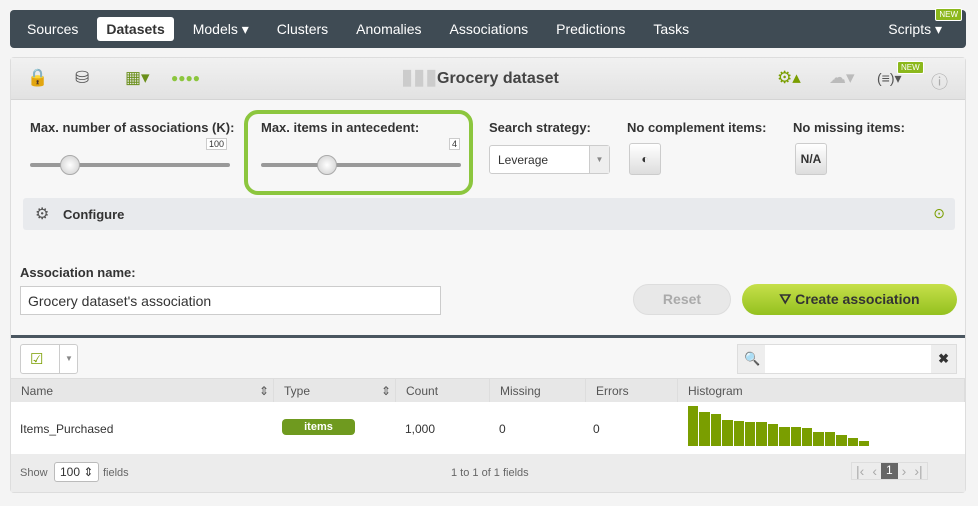 The height and width of the screenshot is (506, 978). I want to click on col-type: Type ⇕, so click(335, 390).